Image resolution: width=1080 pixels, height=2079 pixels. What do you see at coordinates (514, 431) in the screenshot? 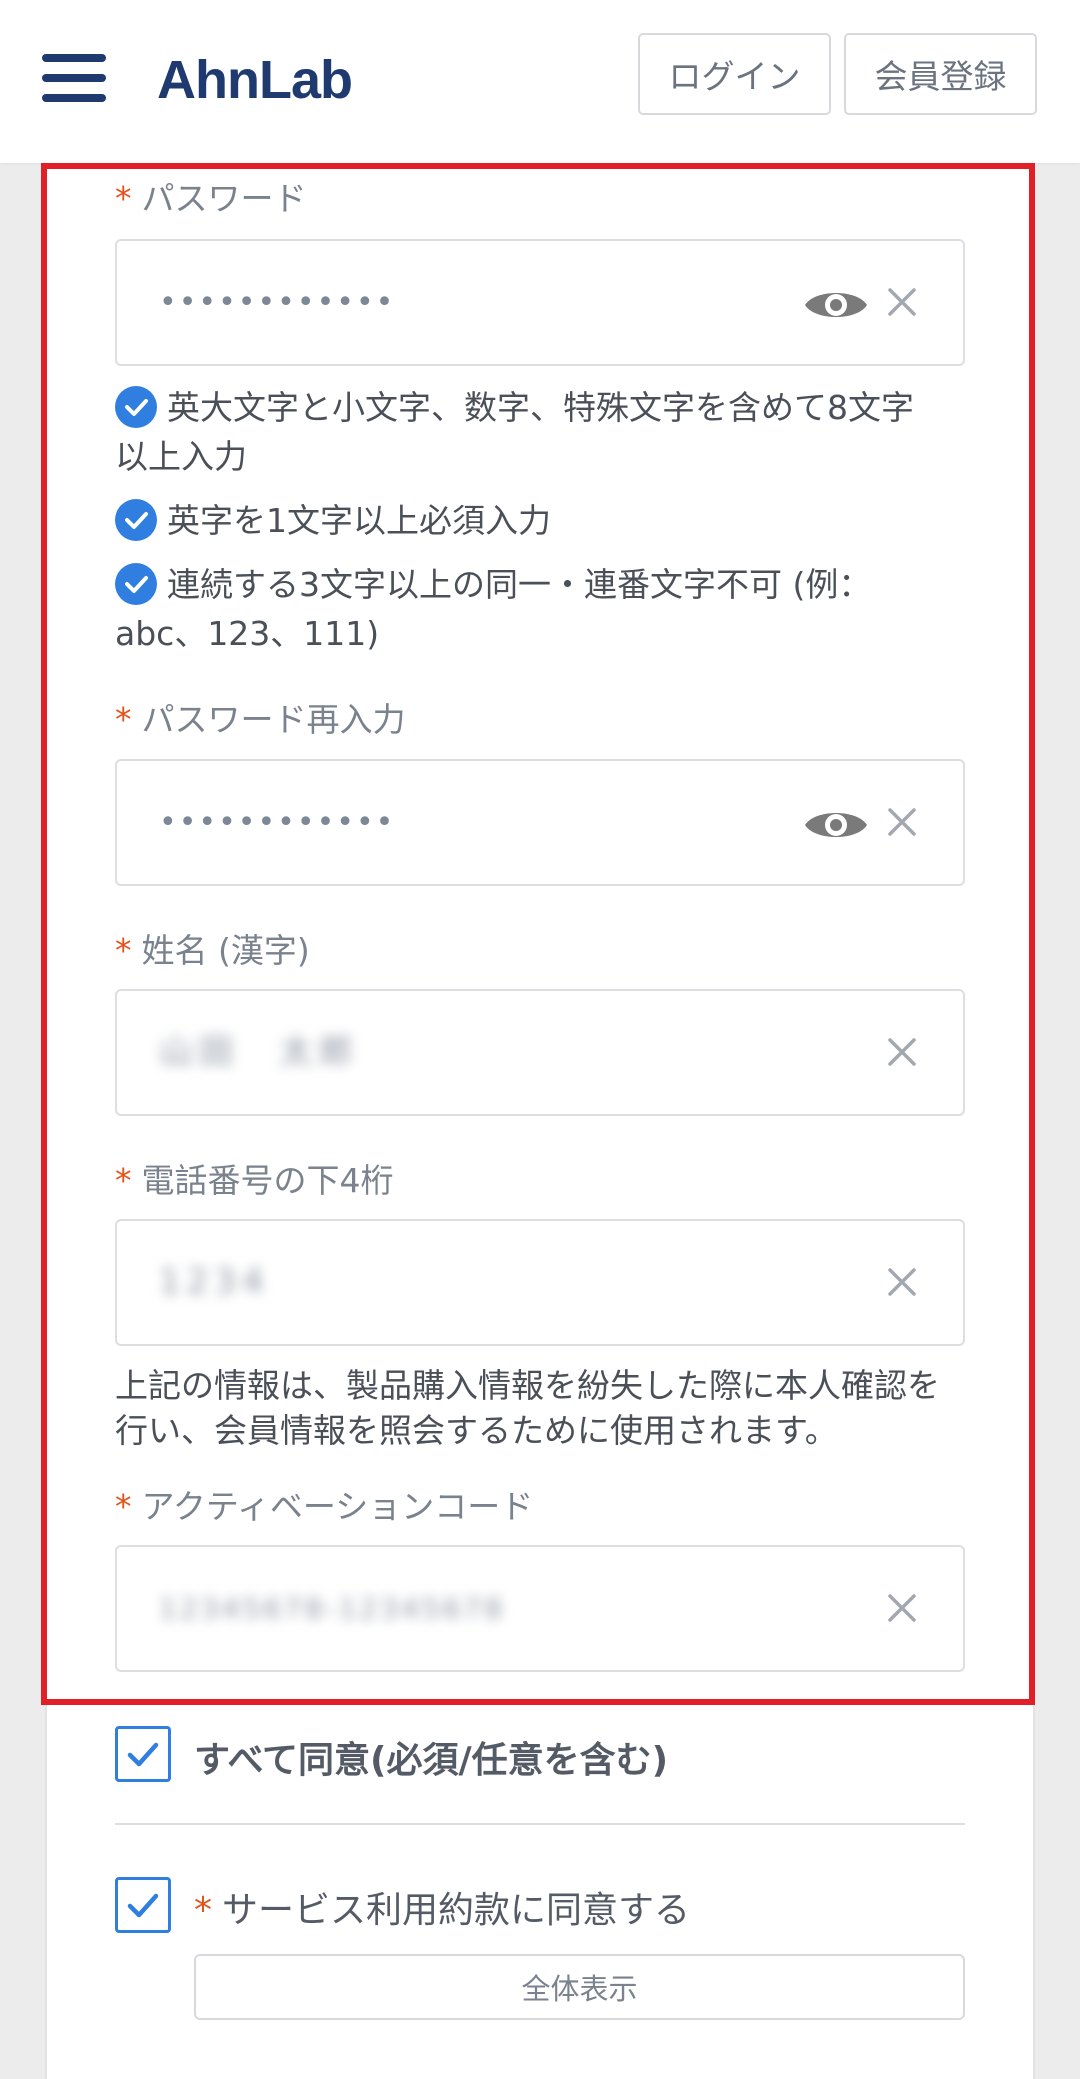
I see `password-rule-1: 英大文字と小文字、数字、特殊文字を含めて8文字以上入力` at bounding box center [514, 431].